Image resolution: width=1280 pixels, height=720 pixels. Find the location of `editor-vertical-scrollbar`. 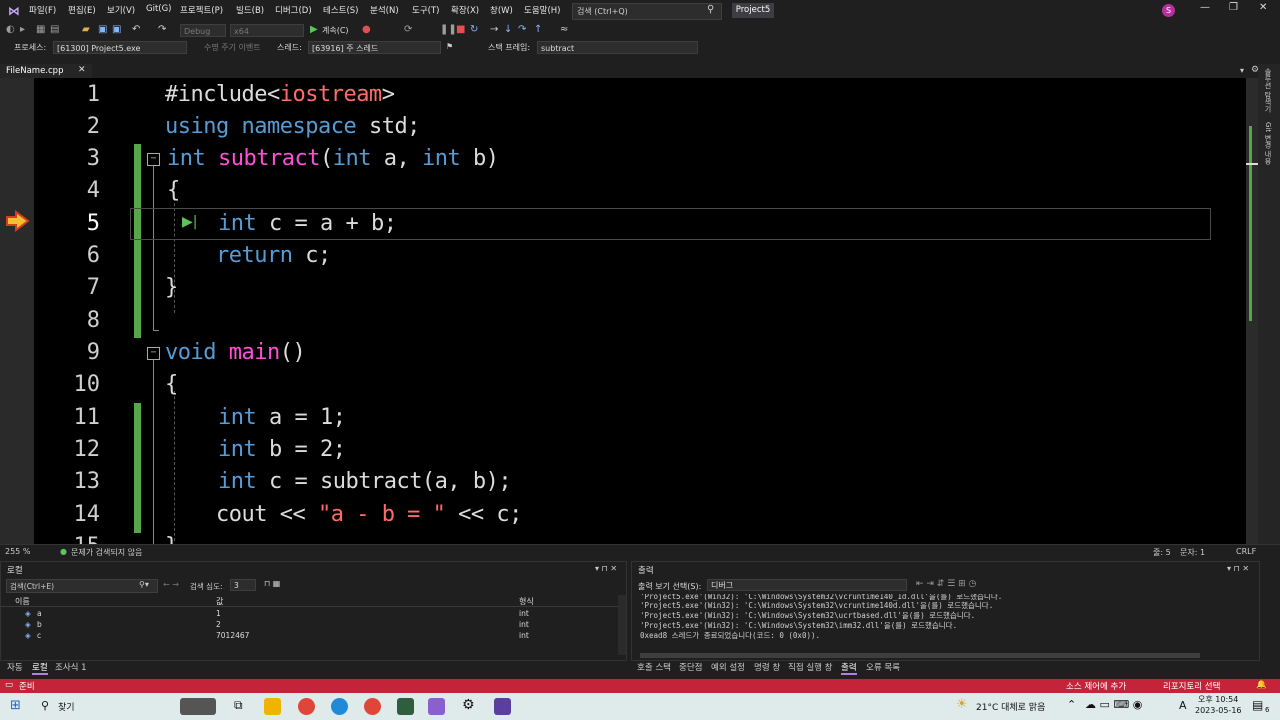

editor-vertical-scrollbar is located at coordinates (1252, 311).